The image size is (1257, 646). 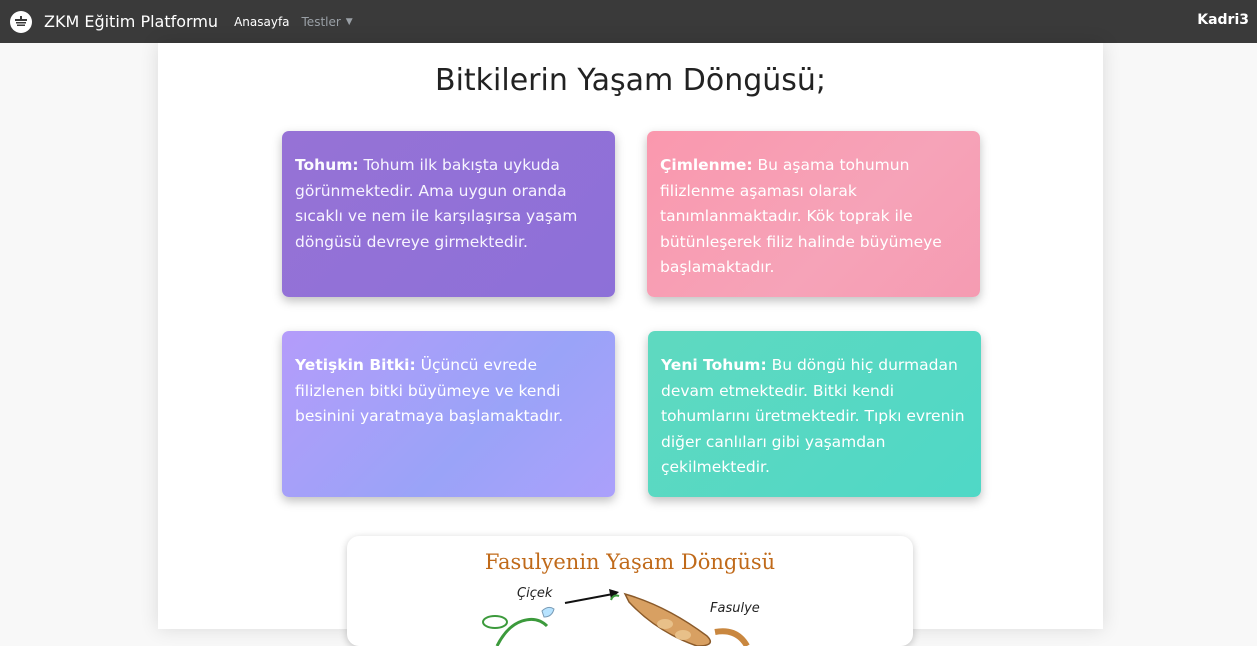 I want to click on card-heading: Çimlenme:, so click(x=706, y=165).